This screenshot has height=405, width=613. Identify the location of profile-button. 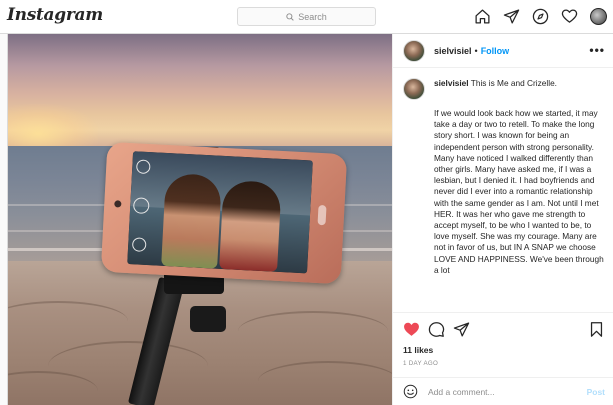
(598, 16).